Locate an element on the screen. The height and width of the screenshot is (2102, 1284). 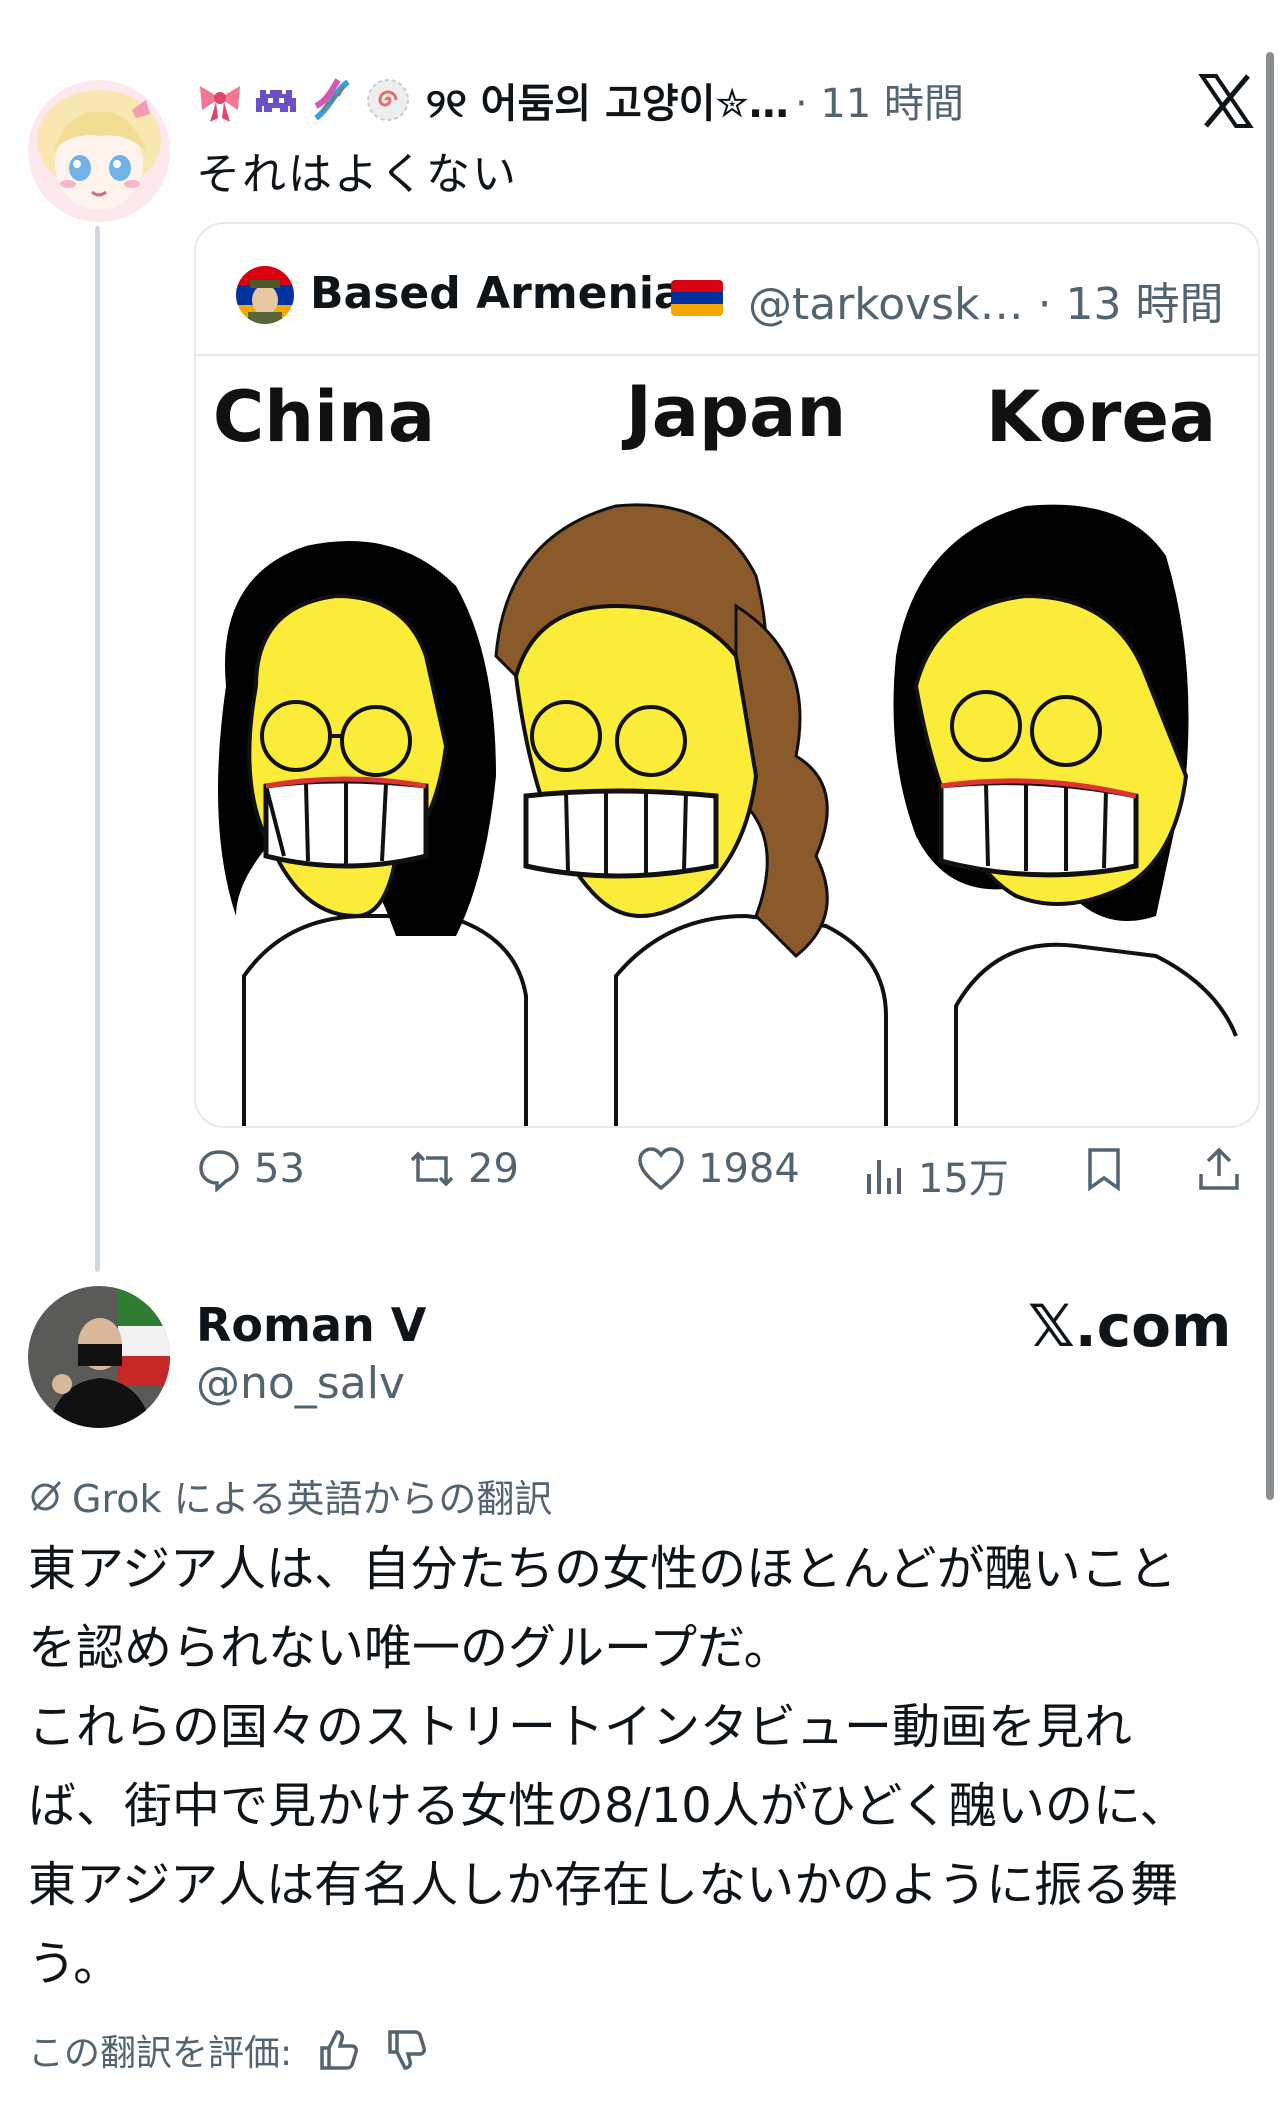
thread-connector-line is located at coordinates (97, 749).